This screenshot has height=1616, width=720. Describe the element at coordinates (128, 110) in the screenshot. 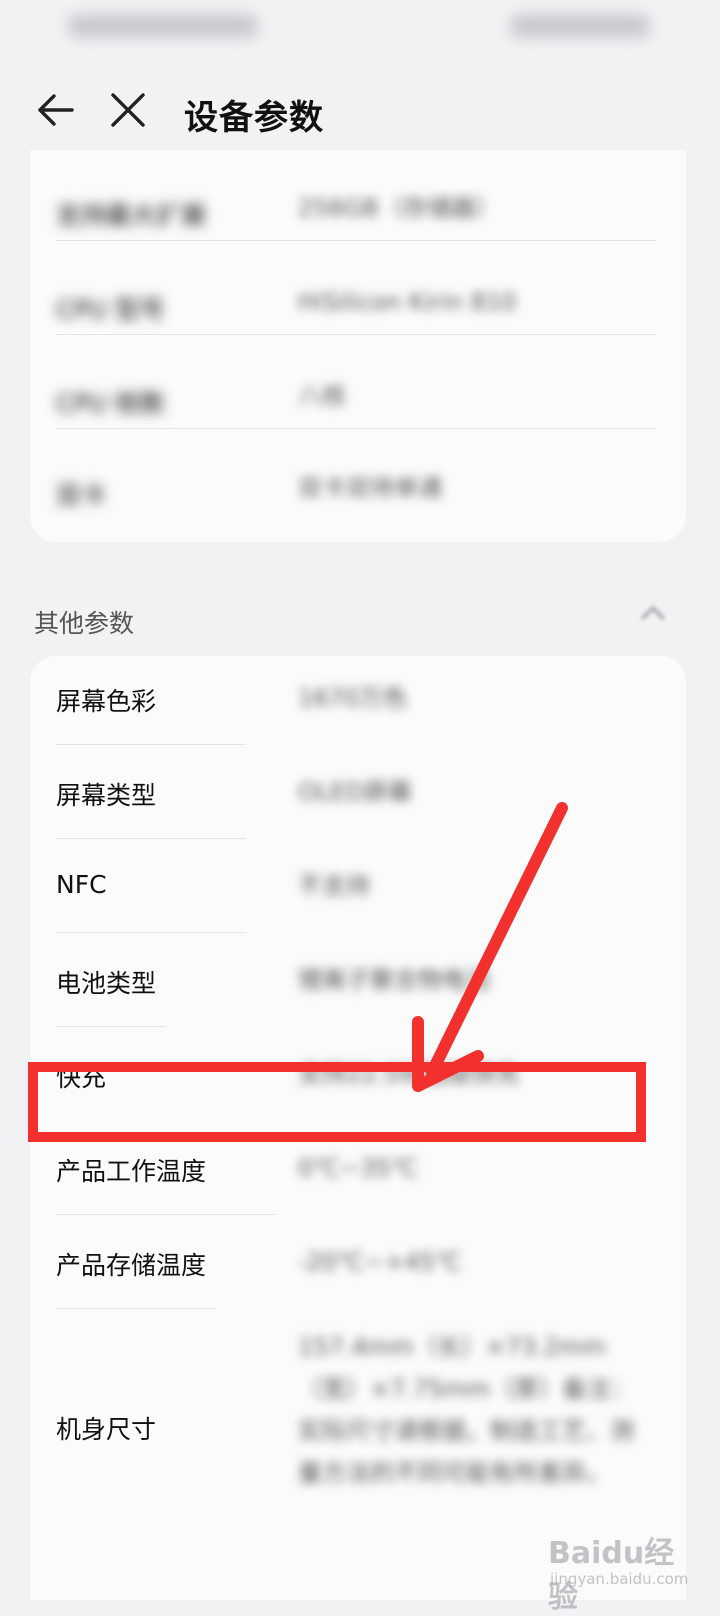

I see `close-icon` at that location.